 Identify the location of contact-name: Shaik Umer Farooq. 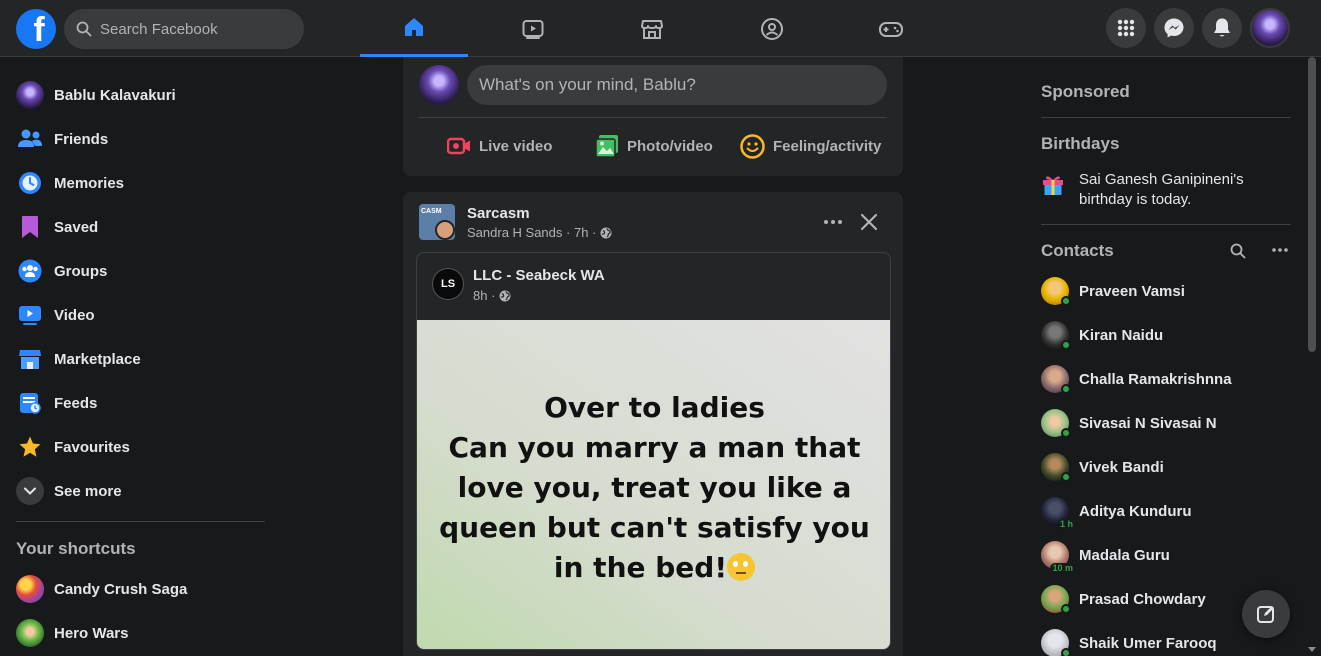
(1148, 643).